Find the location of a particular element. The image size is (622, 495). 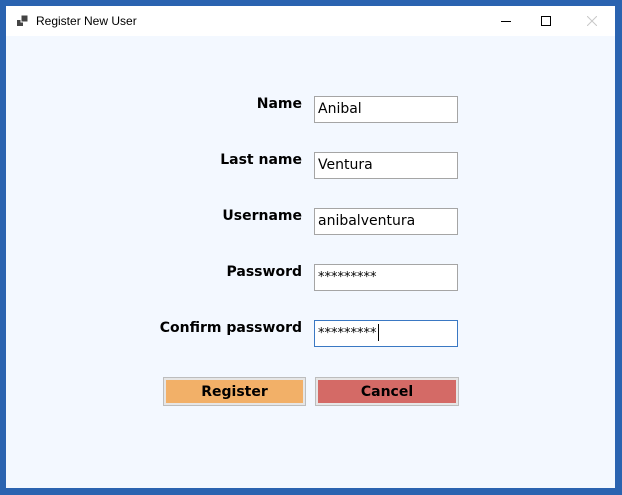

name-label: Name is located at coordinates (279, 104).